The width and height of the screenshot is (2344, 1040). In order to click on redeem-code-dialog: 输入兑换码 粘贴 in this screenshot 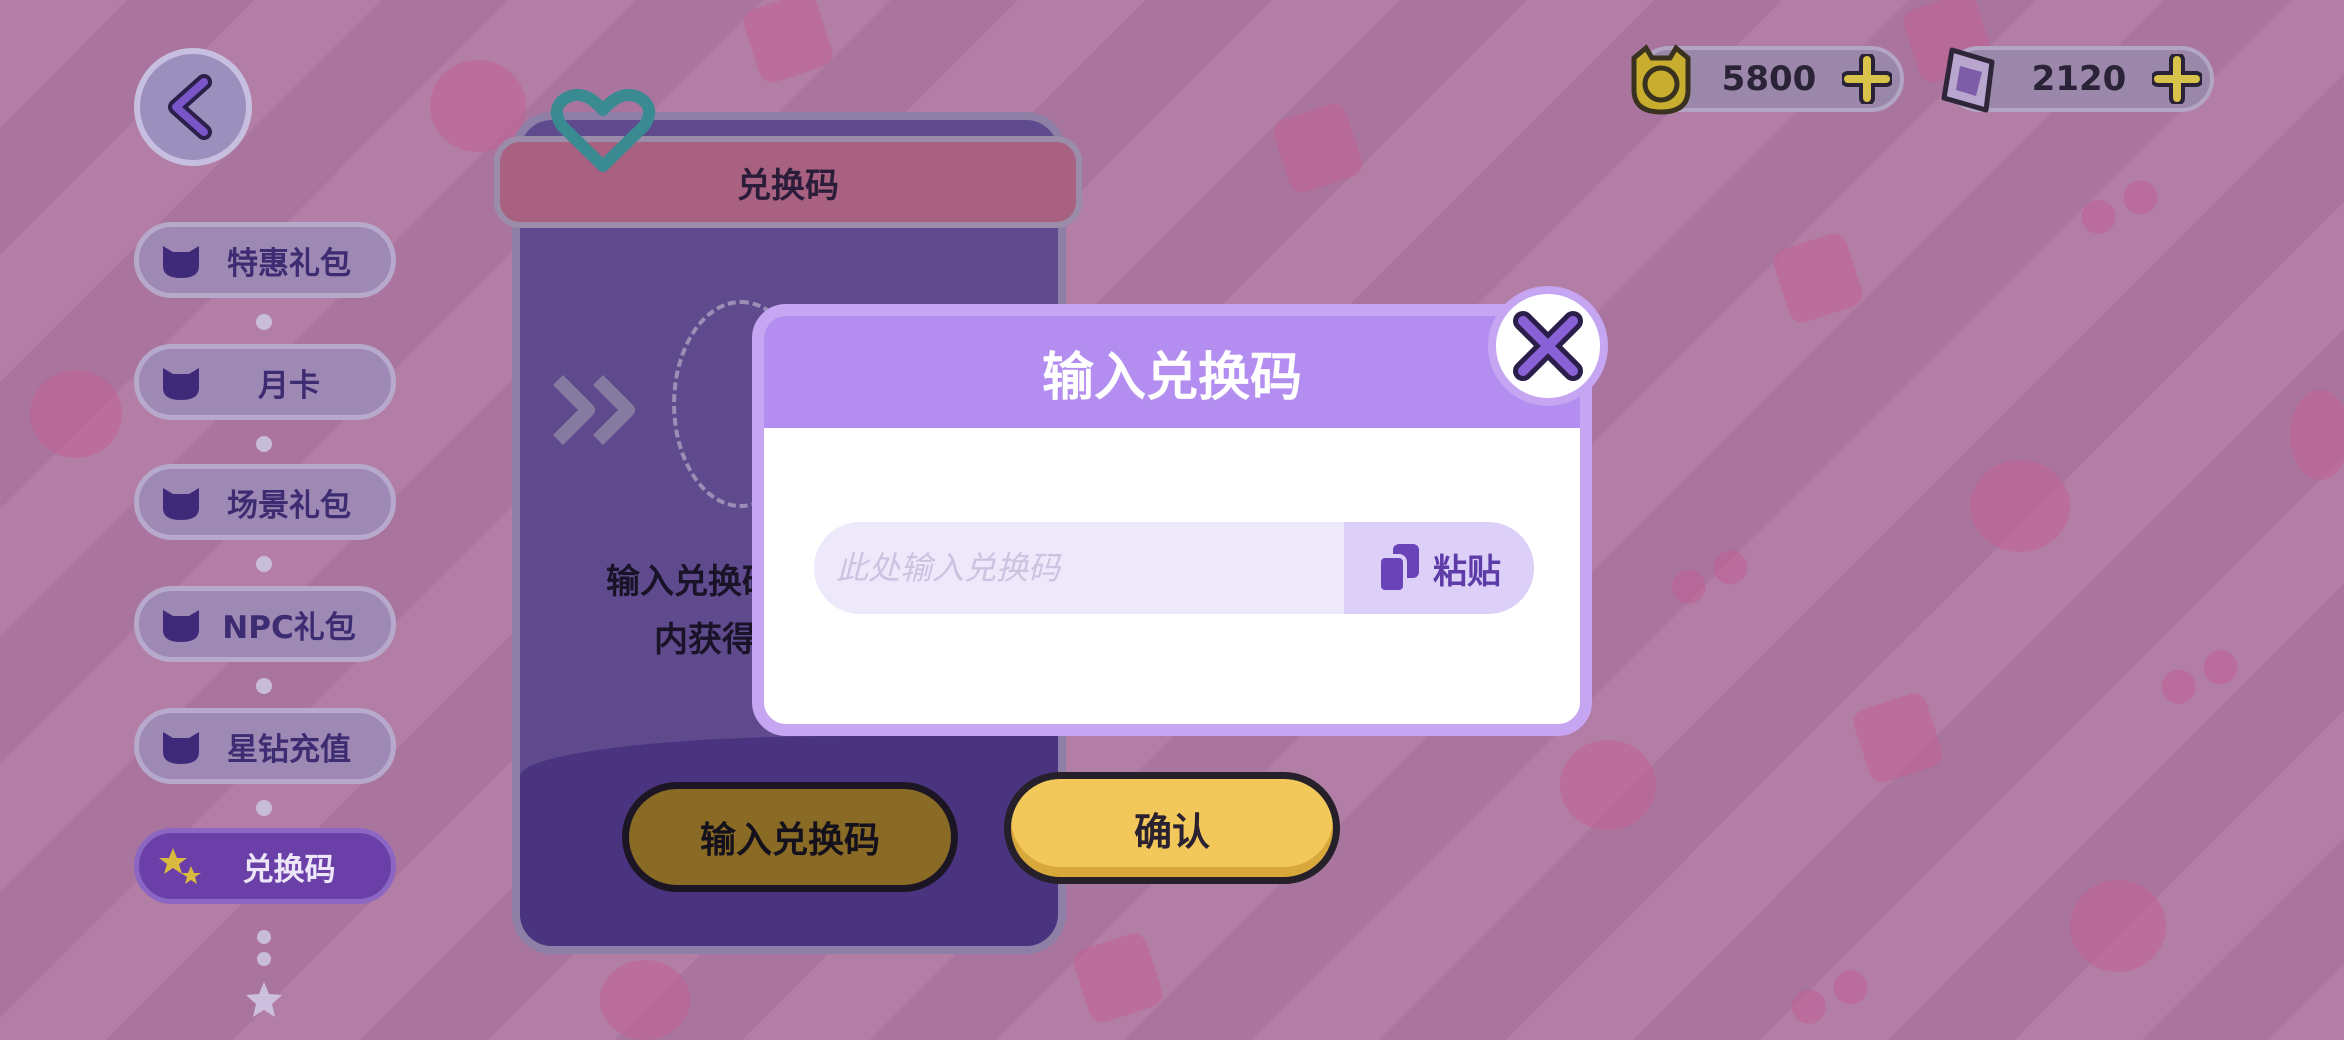, I will do `click(1172, 520)`.